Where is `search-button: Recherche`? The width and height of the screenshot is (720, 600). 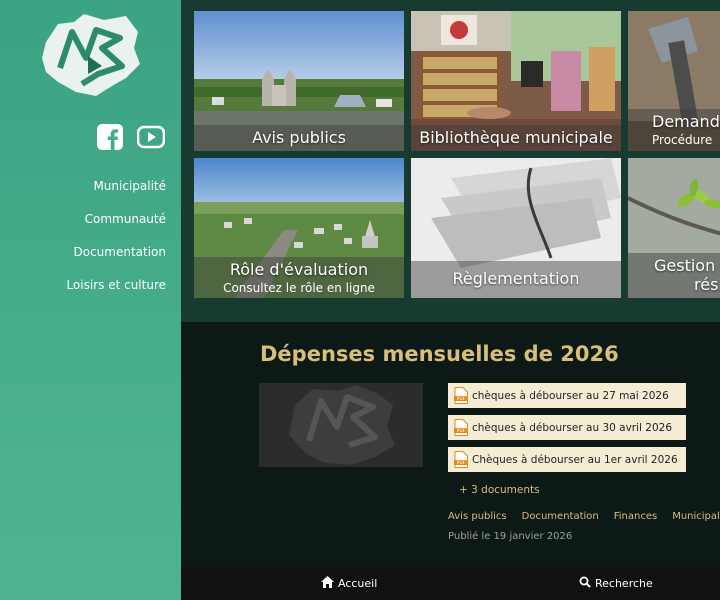 search-button: Recherche is located at coordinates (616, 583).